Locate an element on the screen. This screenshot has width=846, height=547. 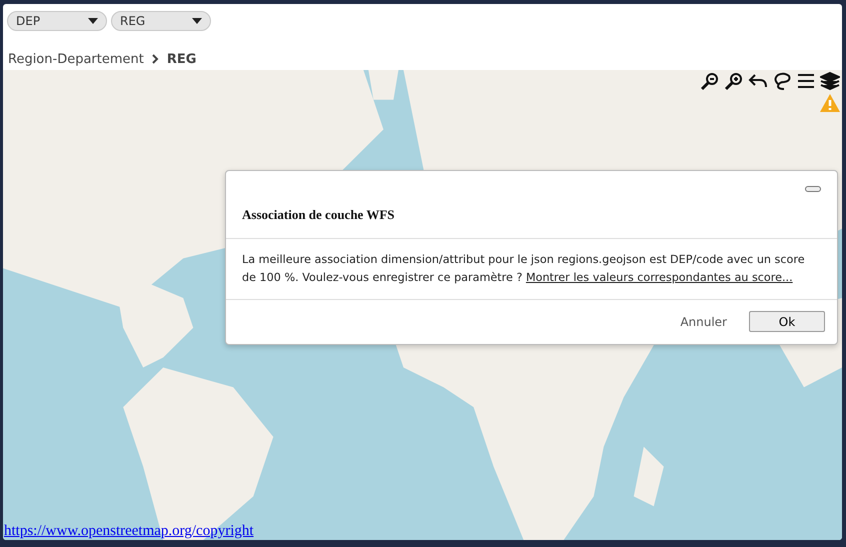
minimize-button is located at coordinates (813, 189).